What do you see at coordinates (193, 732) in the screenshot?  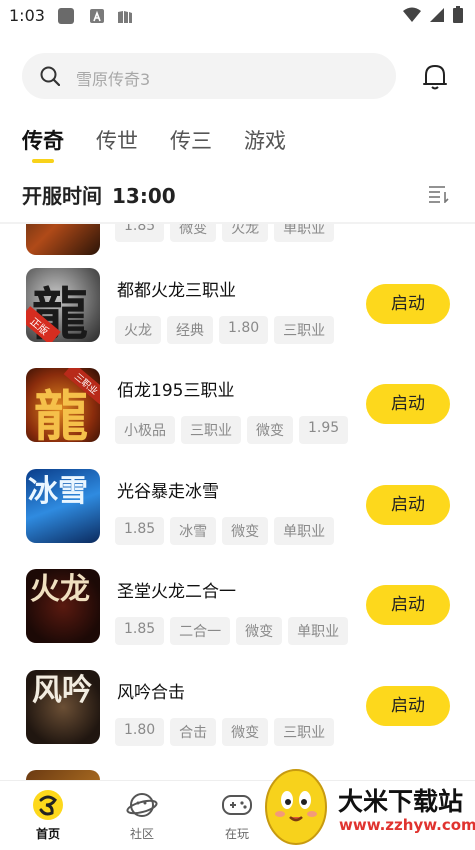 I see `tag: 合击` at bounding box center [193, 732].